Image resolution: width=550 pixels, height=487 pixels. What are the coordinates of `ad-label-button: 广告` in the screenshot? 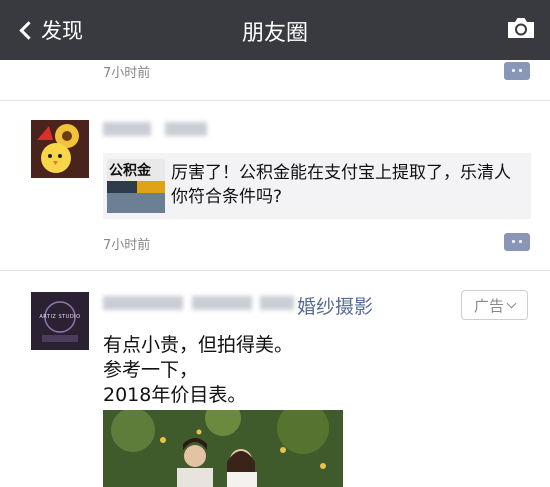 It's located at (494, 305).